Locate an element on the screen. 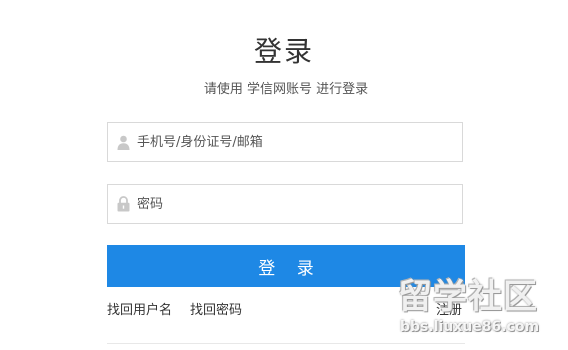 The width and height of the screenshot is (568, 350). account-links: 找回用户名 找回密码 is located at coordinates (183, 311).